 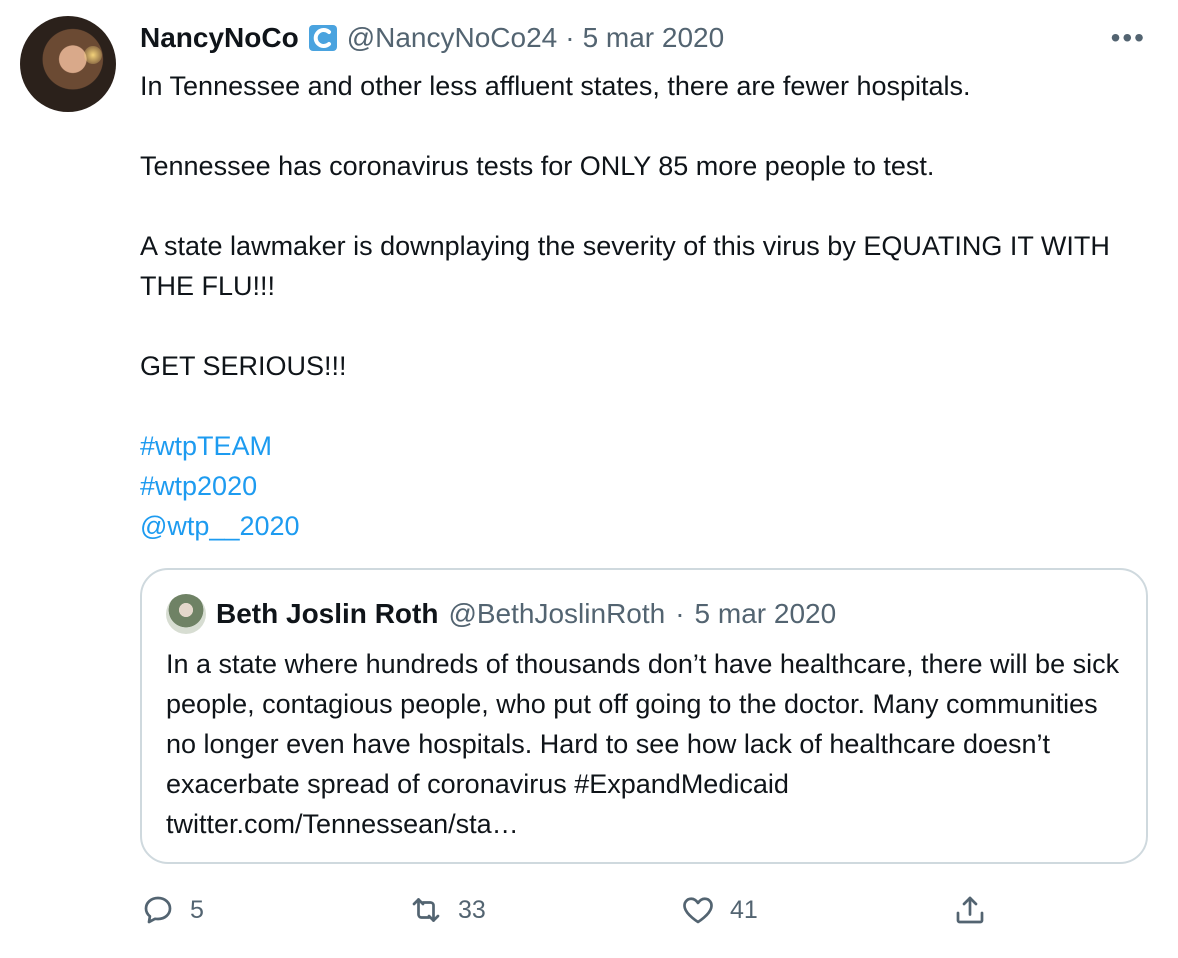 I want to click on hashtag-link: #wtp2020, so click(x=650, y=486).